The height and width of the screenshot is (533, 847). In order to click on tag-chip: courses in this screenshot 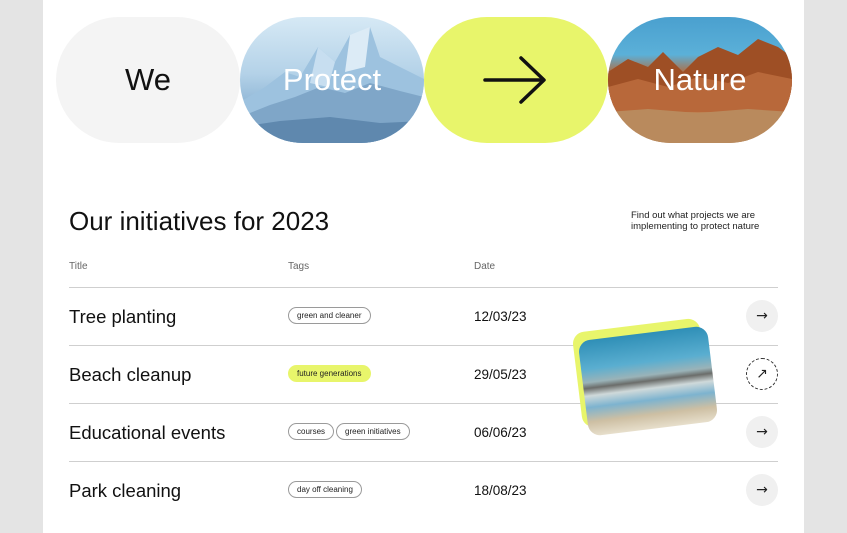, I will do `click(311, 431)`.